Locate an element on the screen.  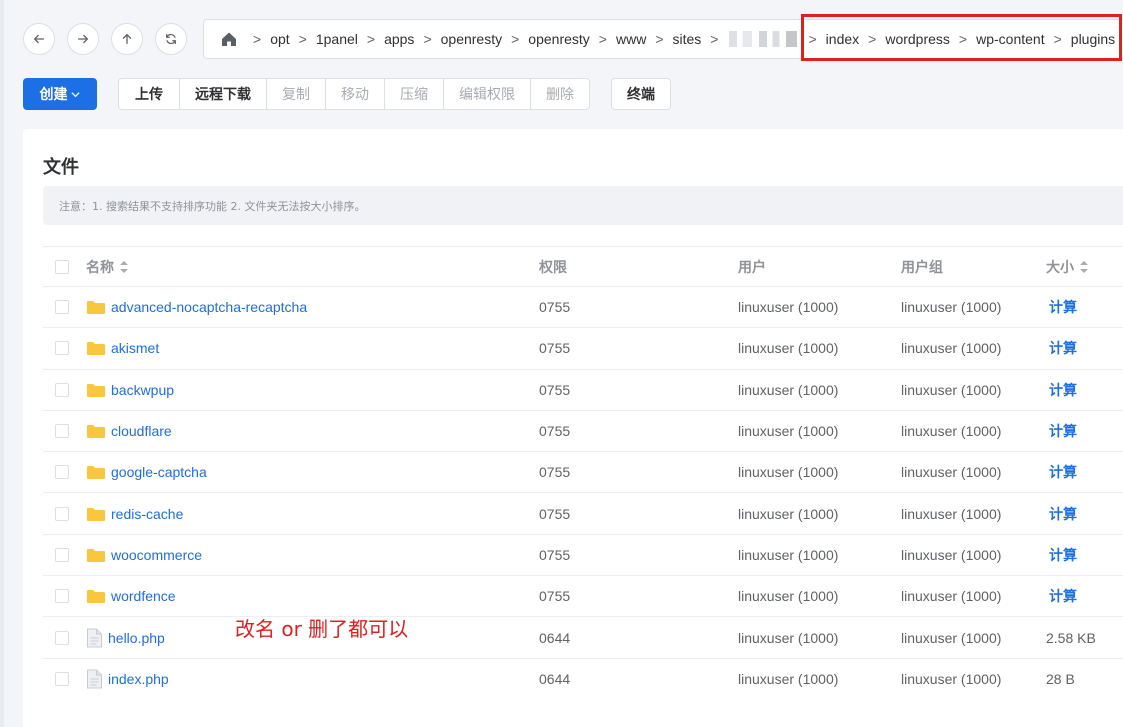
remote-download-button: 远程下载 is located at coordinates (223, 94).